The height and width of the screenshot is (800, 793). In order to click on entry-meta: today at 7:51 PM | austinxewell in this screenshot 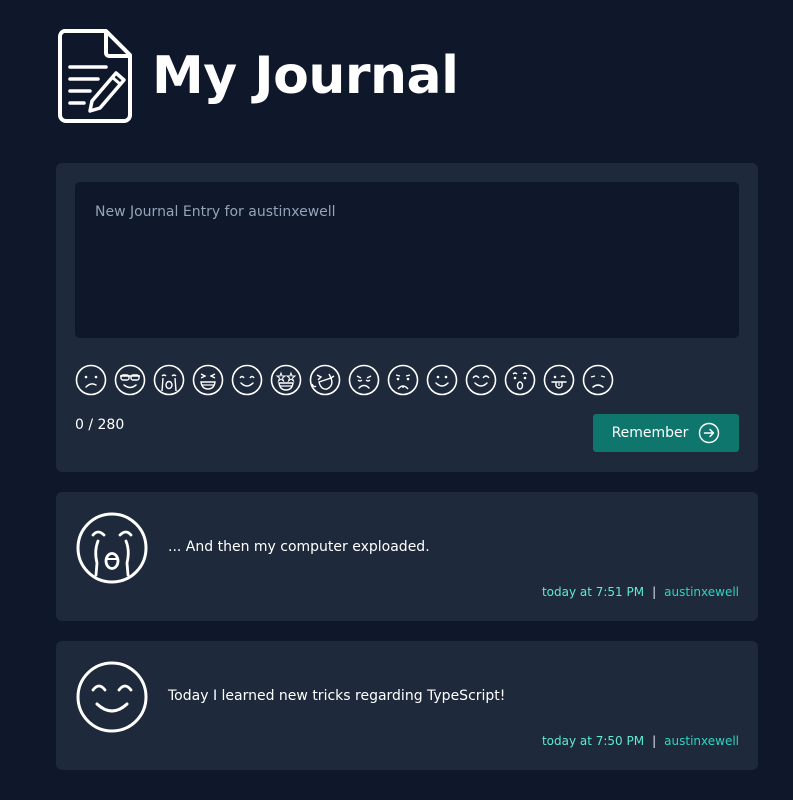, I will do `click(640, 592)`.